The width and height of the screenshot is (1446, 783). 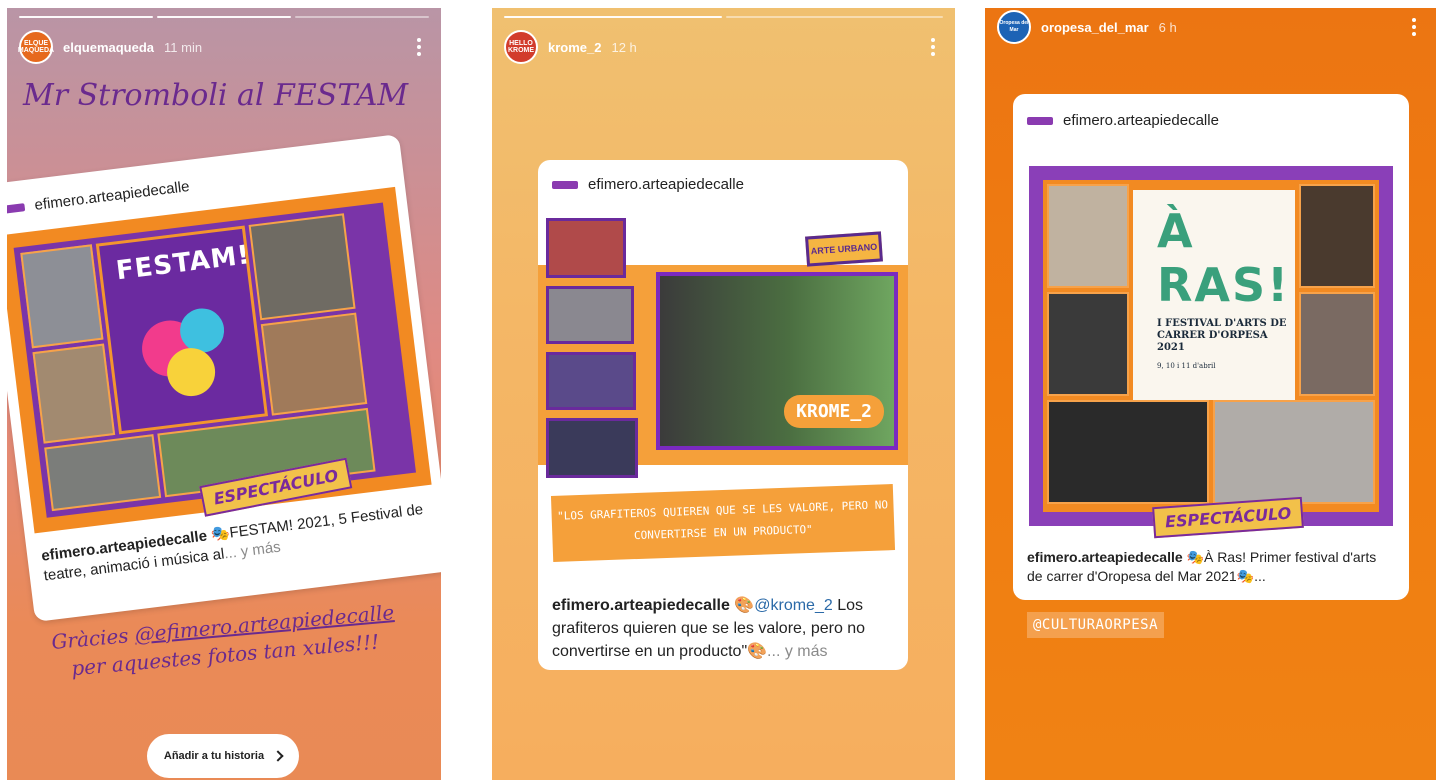 What do you see at coordinates (723, 47) in the screenshot?
I see `story-header: HELLO KROME krome_2 12 h` at bounding box center [723, 47].